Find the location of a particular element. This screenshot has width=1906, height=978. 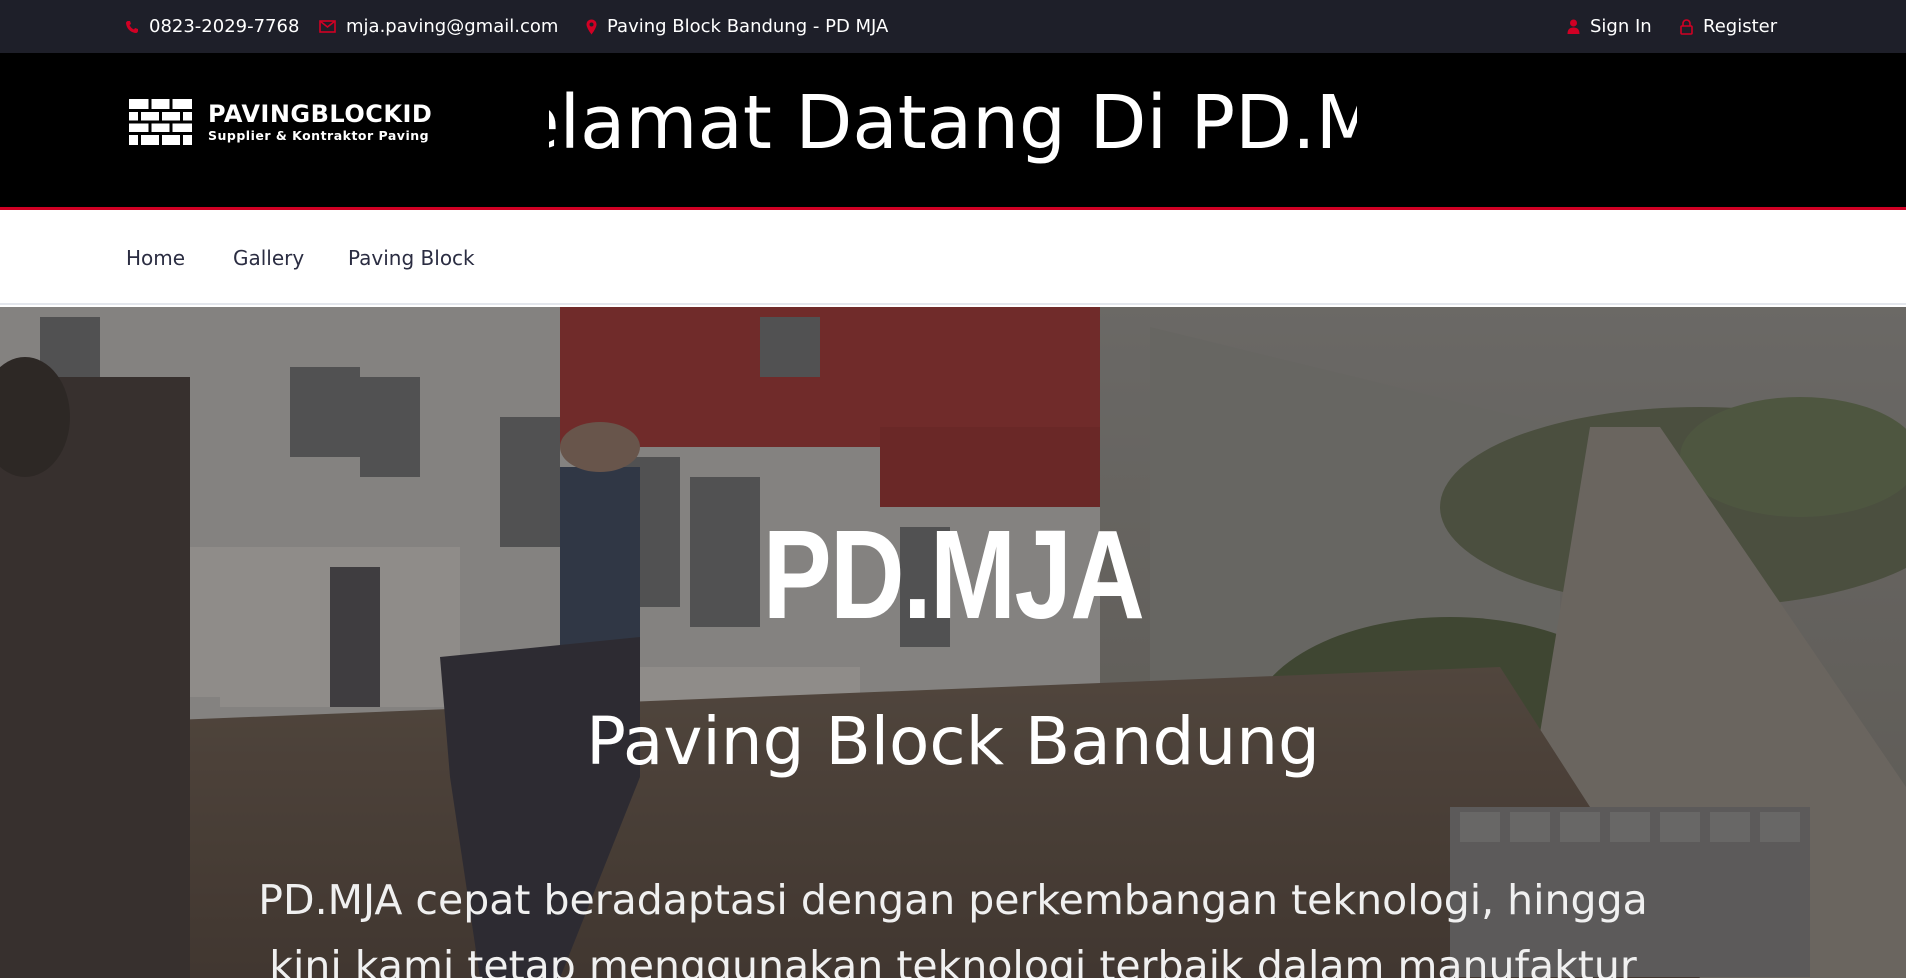

hero-subtitle: Paving Block Bandung is located at coordinates (953, 741).